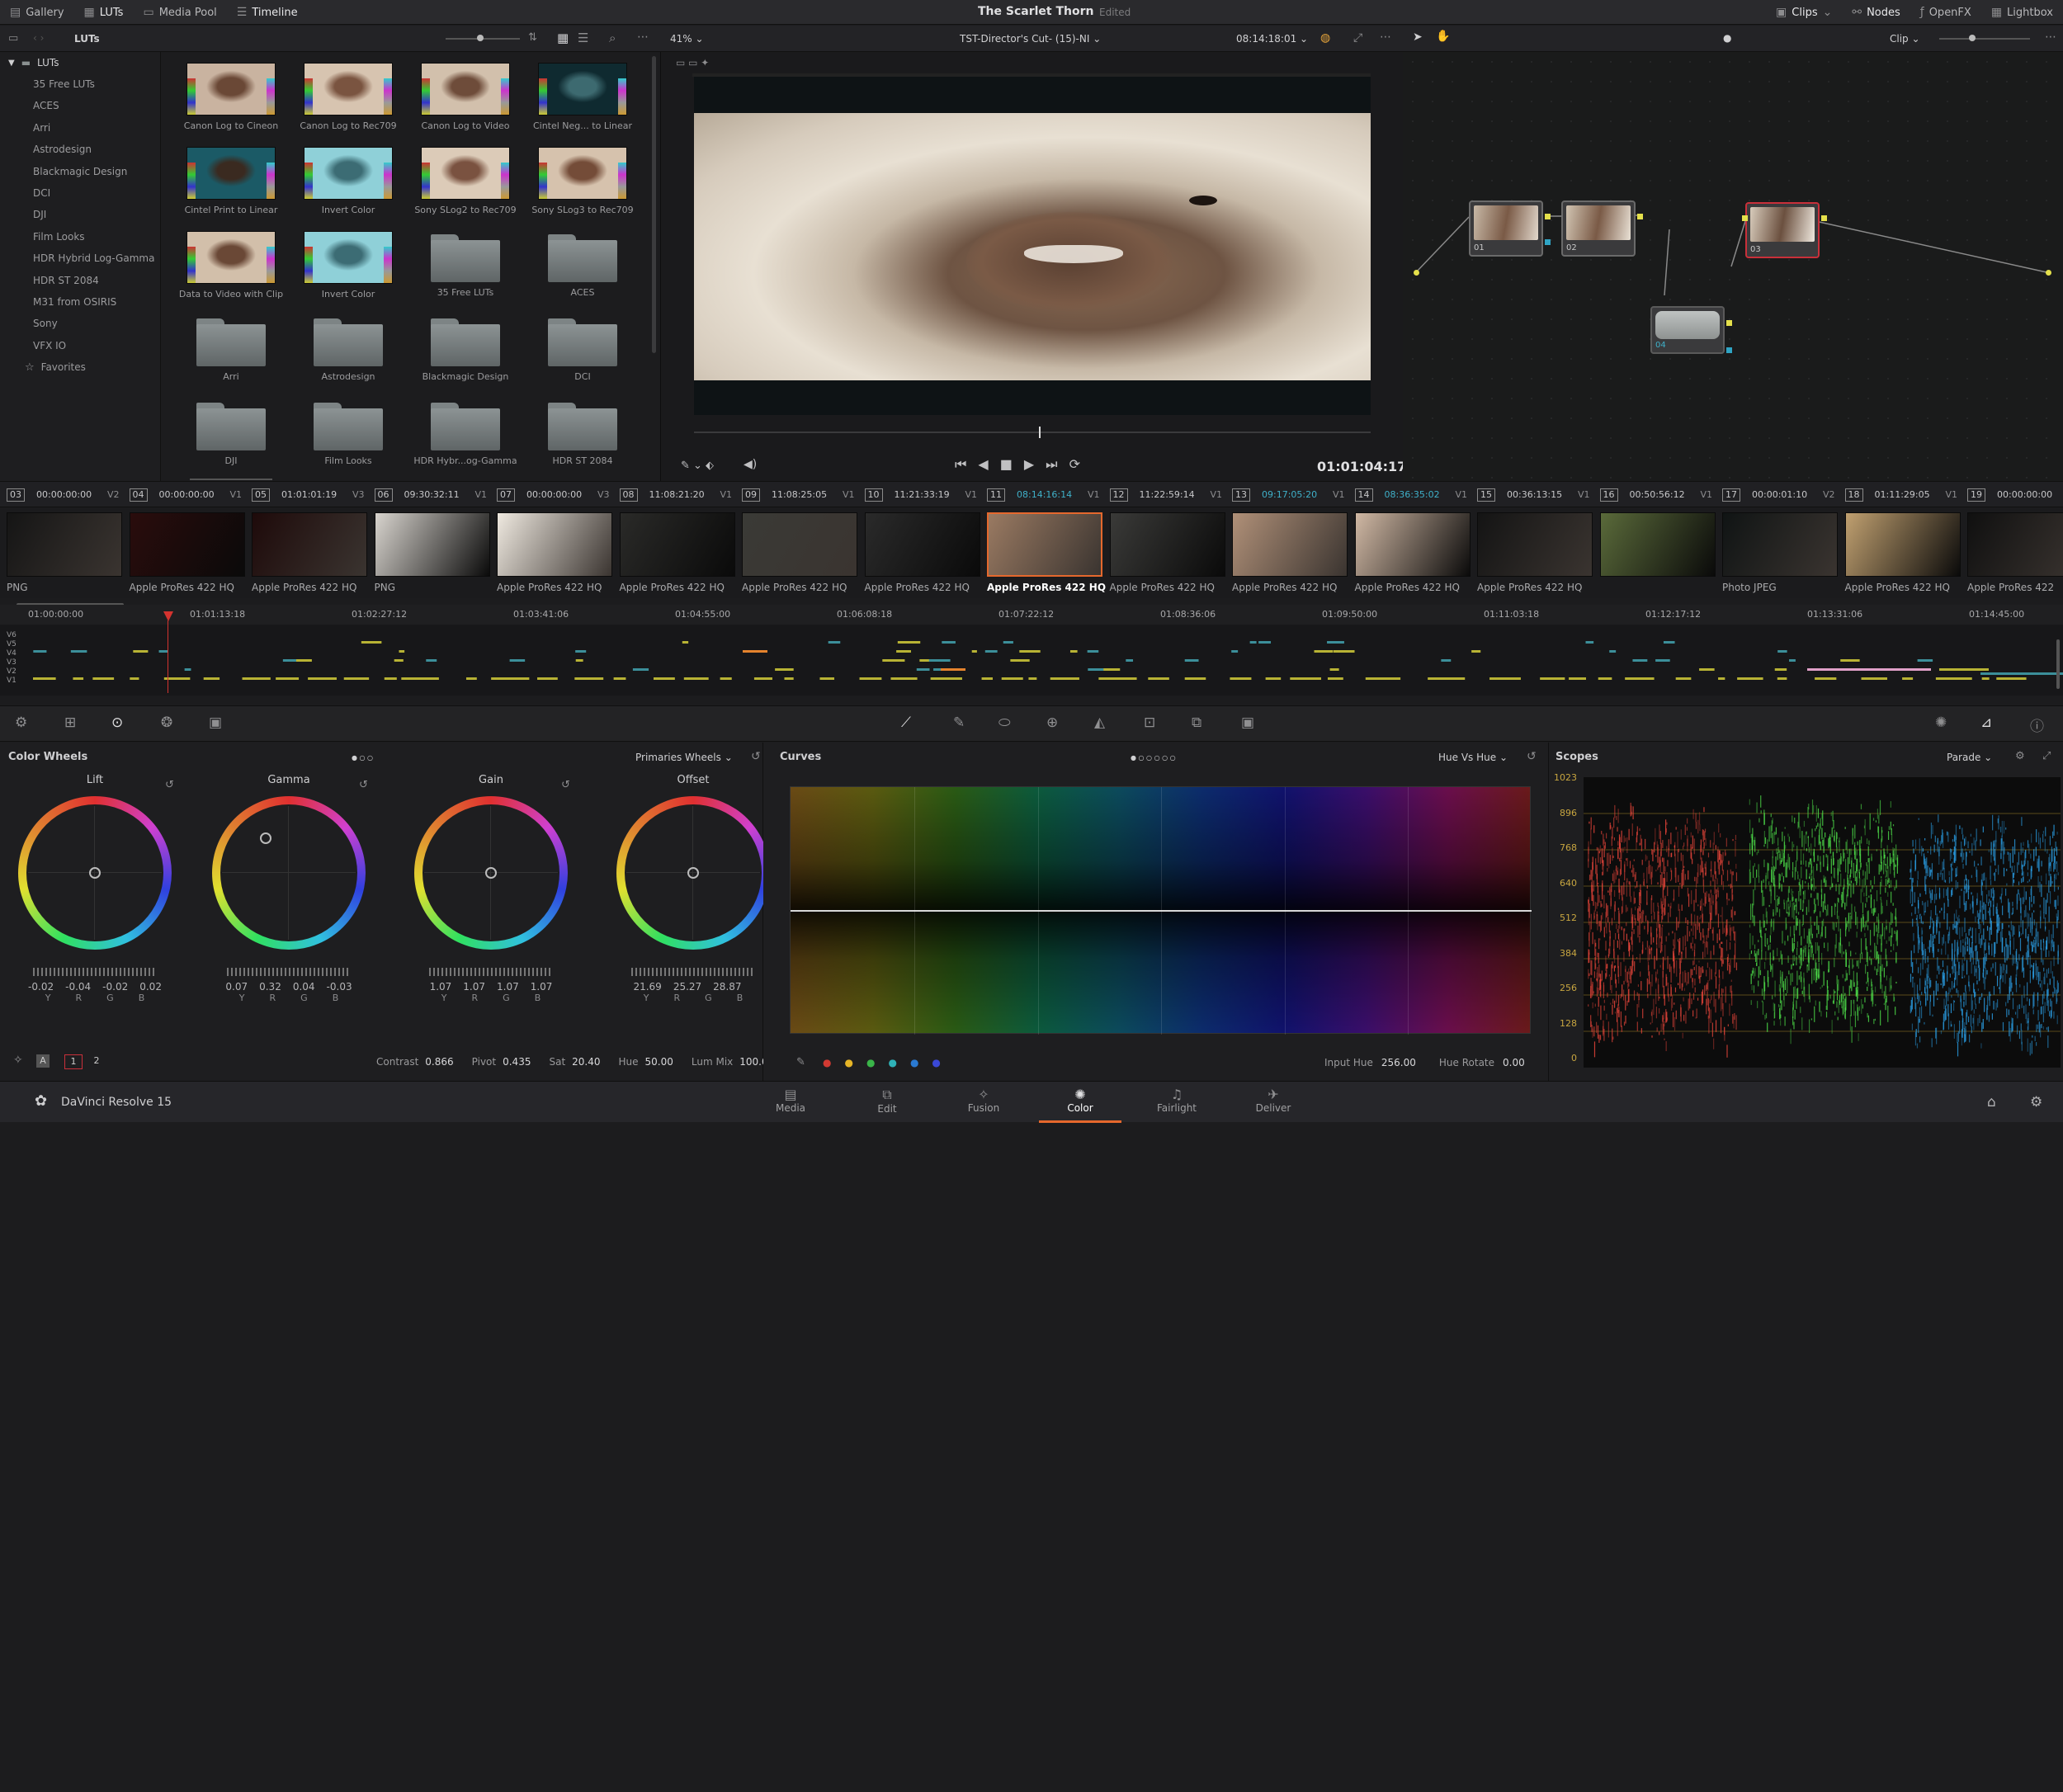  Describe the element at coordinates (431, 495) in the screenshot. I see `clip-info: 06 09:30:32:11 V1` at that location.